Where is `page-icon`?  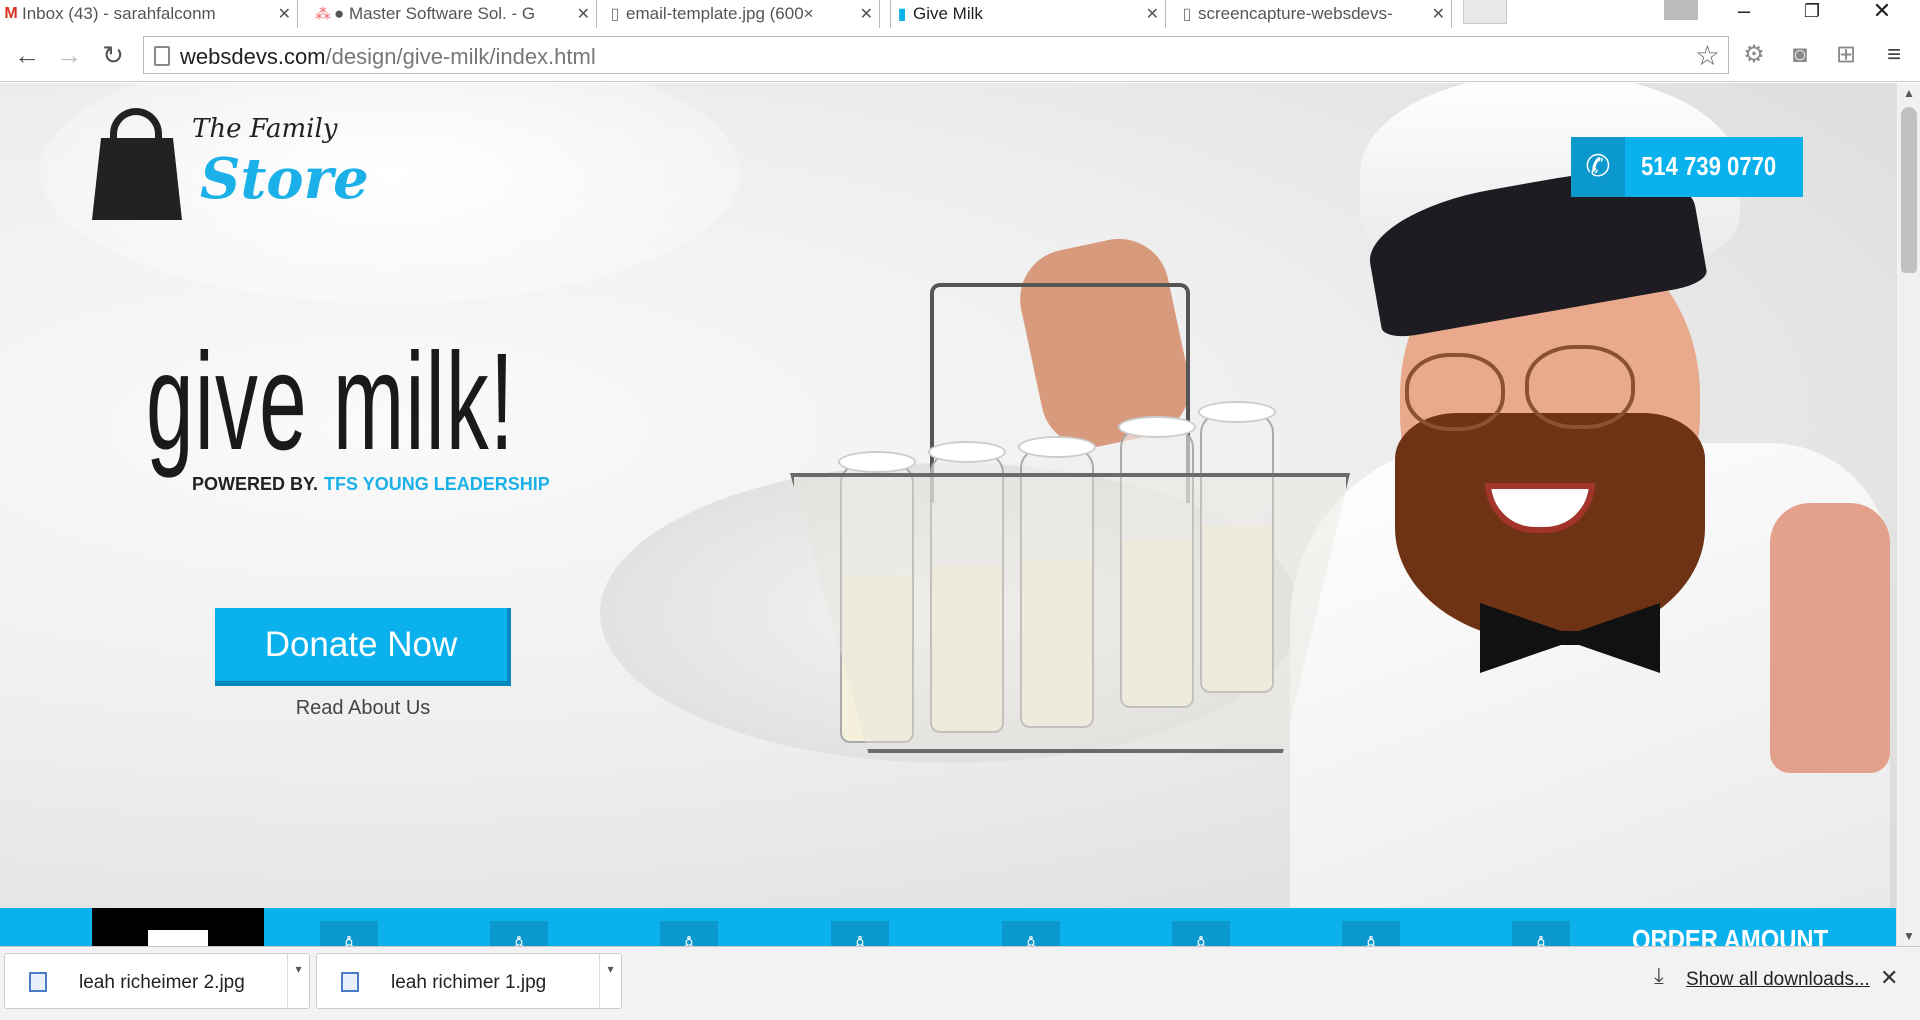
page-icon is located at coordinates (162, 56).